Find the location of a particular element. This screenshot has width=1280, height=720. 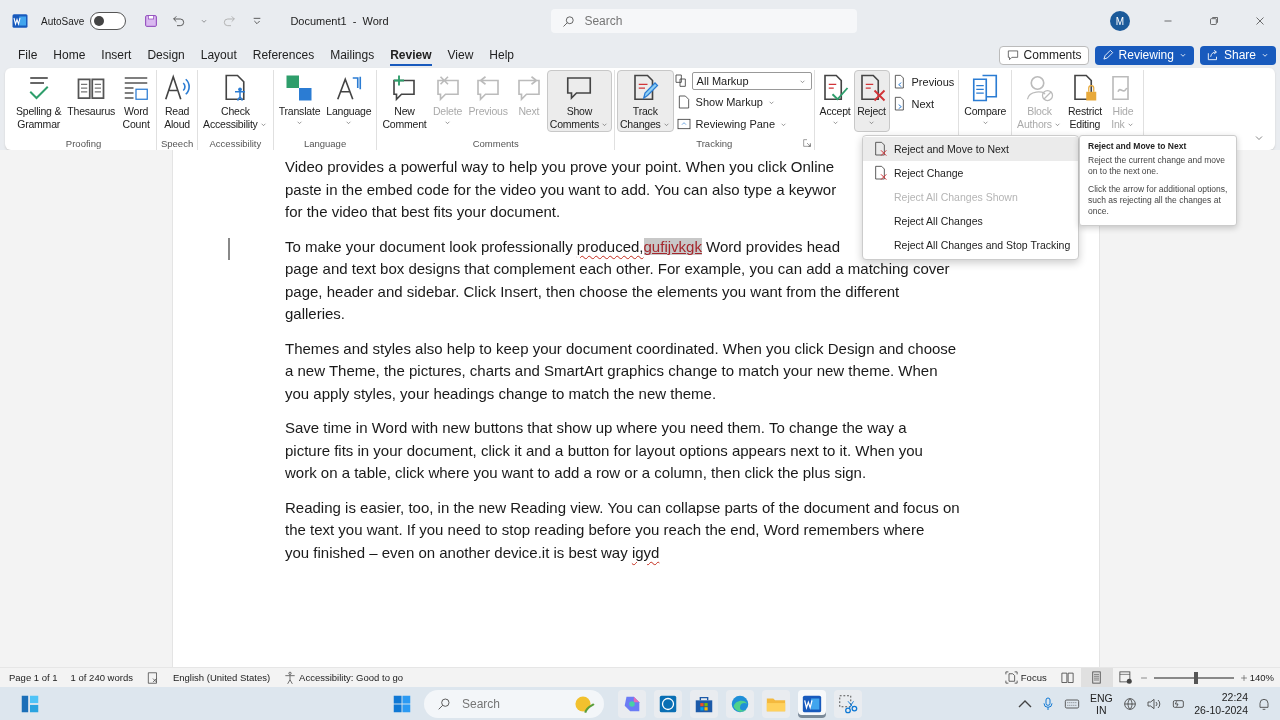

tooltip-text: Reject the current change and move on to the next one. is located at coordinates (1157, 166).